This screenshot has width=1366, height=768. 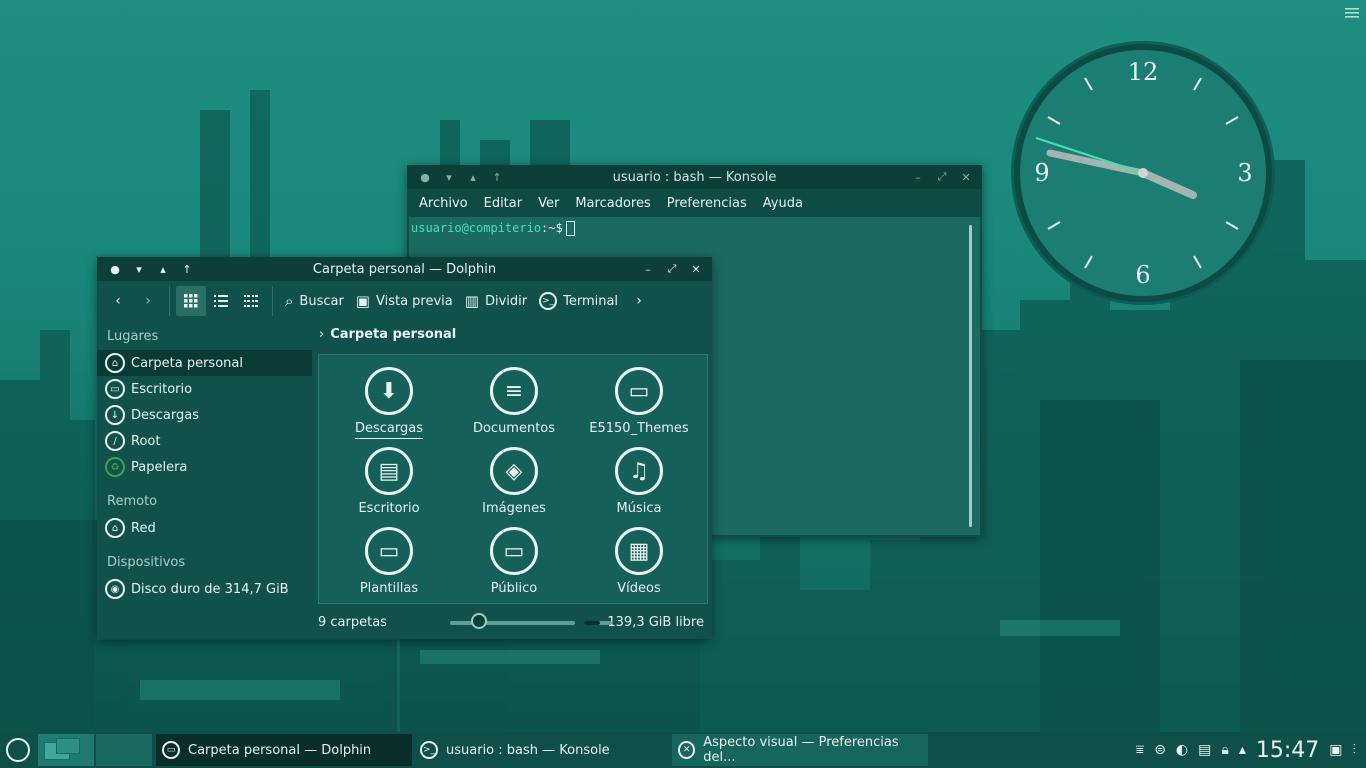 What do you see at coordinates (1204, 750) in the screenshot?
I see `clipboard-icon: ▤` at bounding box center [1204, 750].